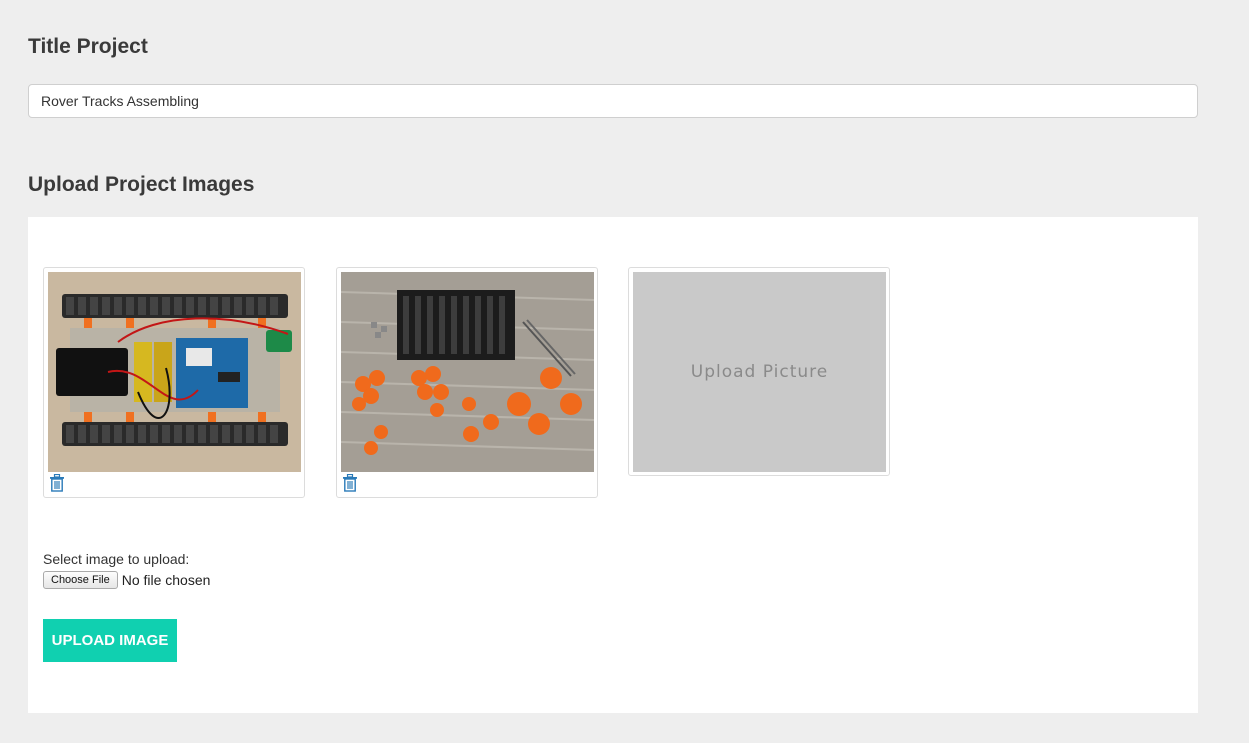 The image size is (1249, 743). I want to click on select-image-label: Select image to upload:, so click(116, 559).